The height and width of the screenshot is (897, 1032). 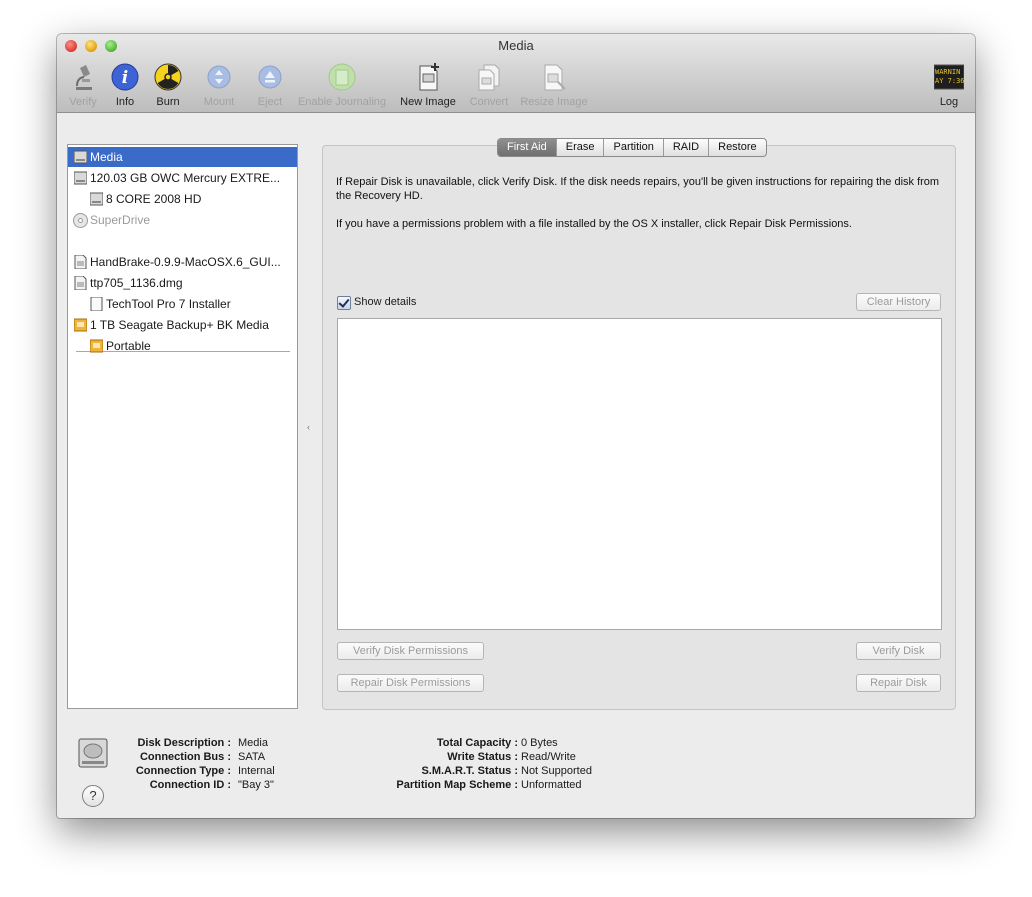 What do you see at coordinates (548, 757) in the screenshot?
I see `write-status-value: Read/Write` at bounding box center [548, 757].